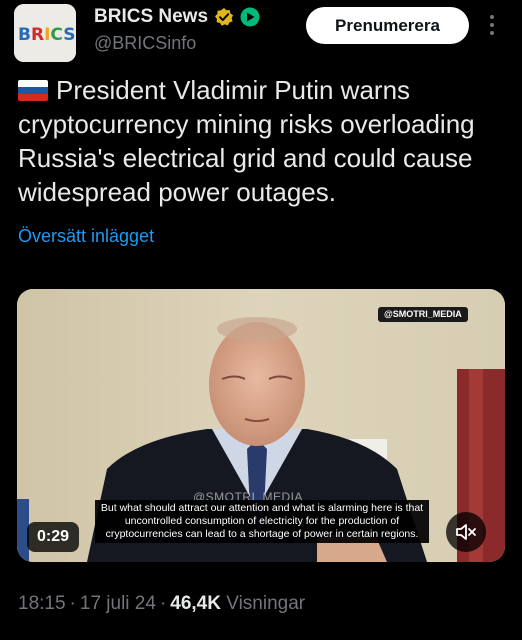 The width and height of the screenshot is (522, 640). Describe the element at coordinates (177, 30) in the screenshot. I see `account-names: BRICS News @BRICSinfo` at that location.